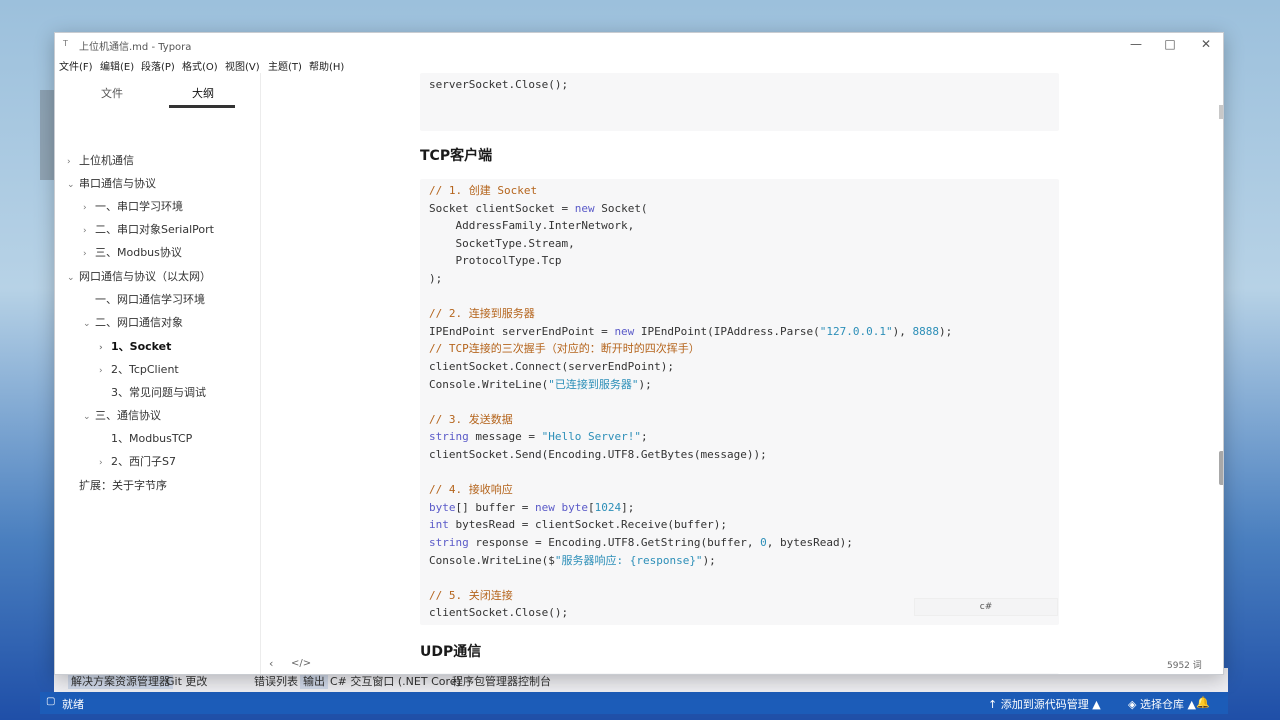 Image resolution: width=1280 pixels, height=720 pixels. Describe the element at coordinates (639, 44) in the screenshot. I see `title-bar: T 上位机通信.md - Typora — □ ✕` at that location.